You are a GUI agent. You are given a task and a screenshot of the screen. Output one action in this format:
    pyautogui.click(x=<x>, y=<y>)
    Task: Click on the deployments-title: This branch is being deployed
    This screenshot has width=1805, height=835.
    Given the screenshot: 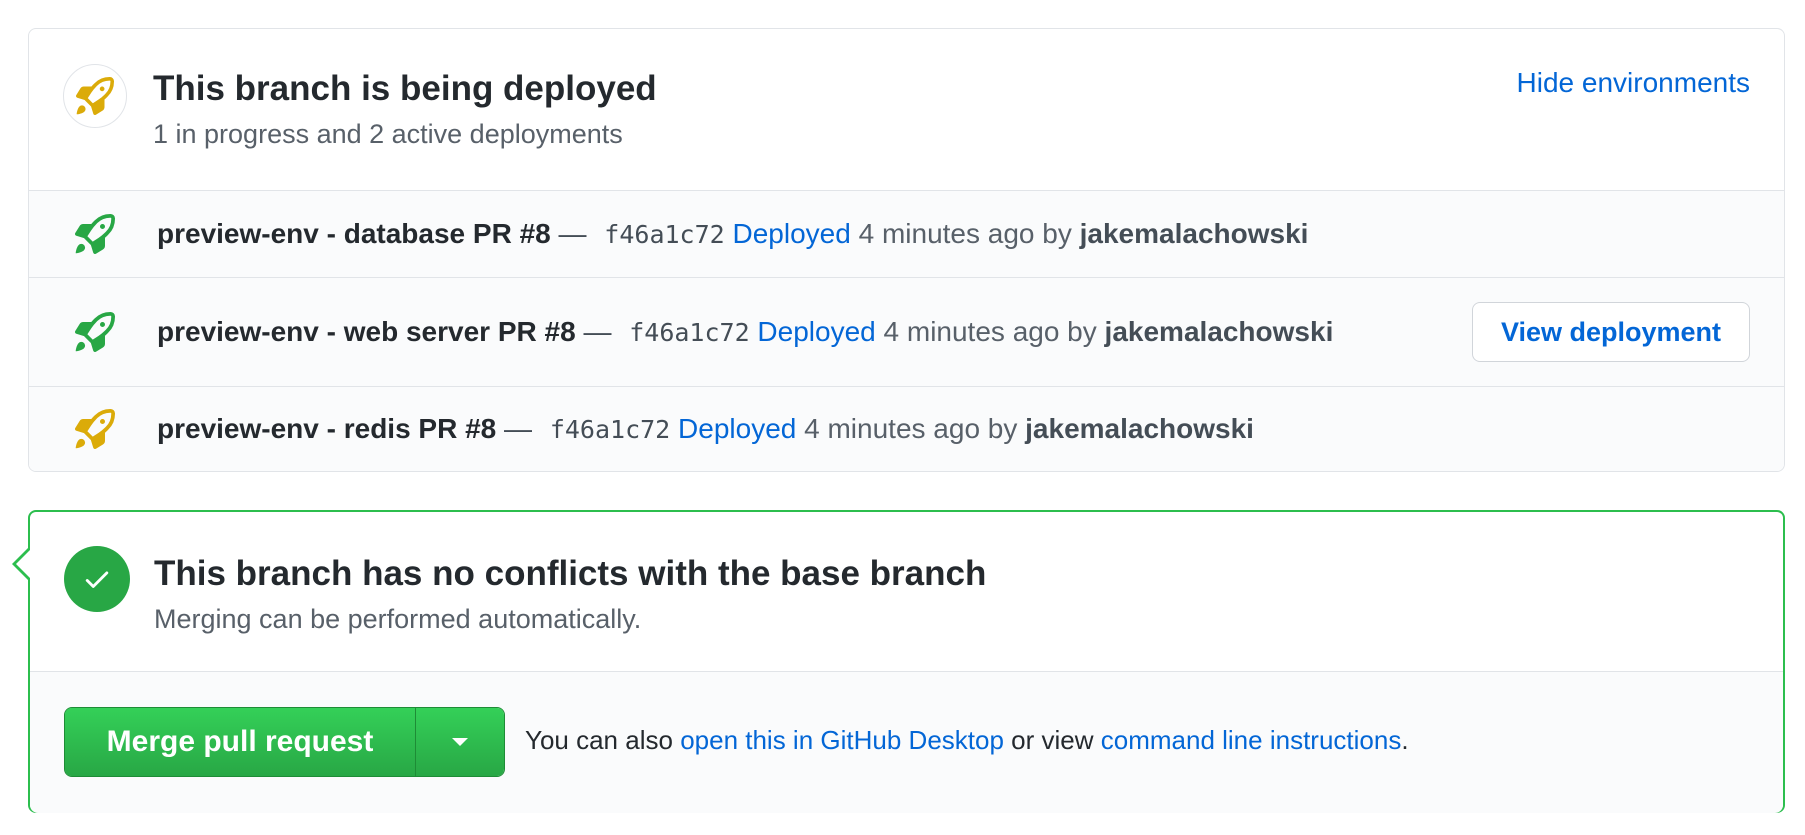 What is the action you would take?
    pyautogui.click(x=405, y=88)
    